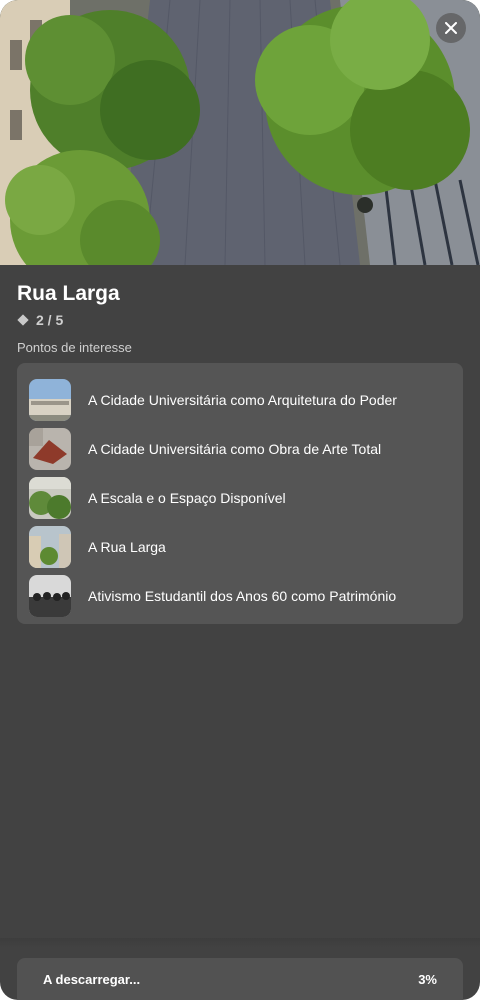  I want to click on route-title: Rua Larga, so click(68, 293).